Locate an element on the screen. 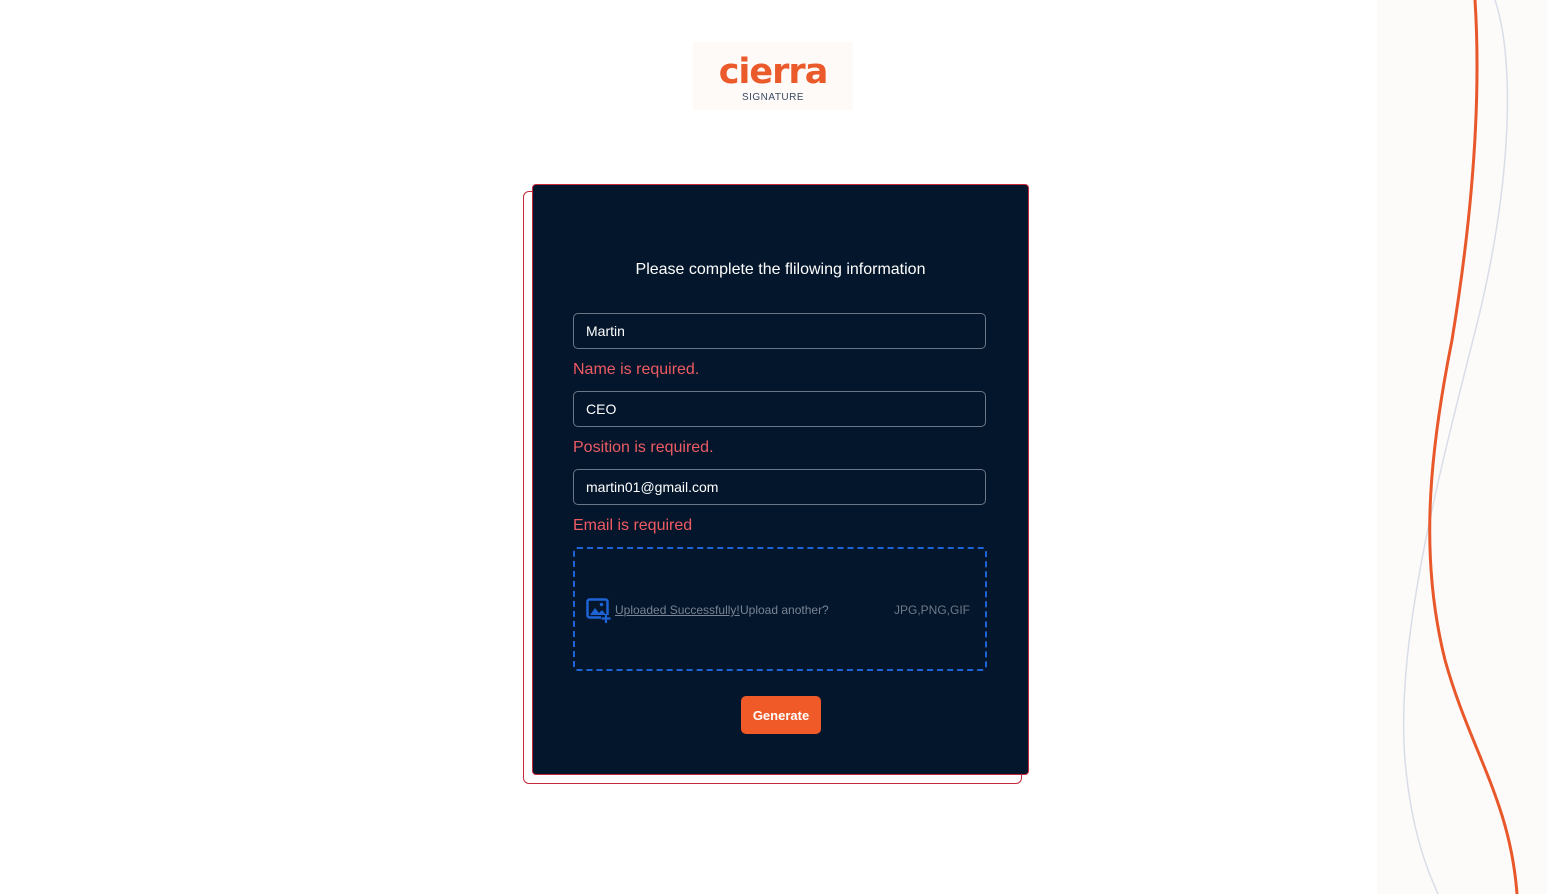 This screenshot has width=1547, height=894. email-error: Email is required is located at coordinates (633, 525).